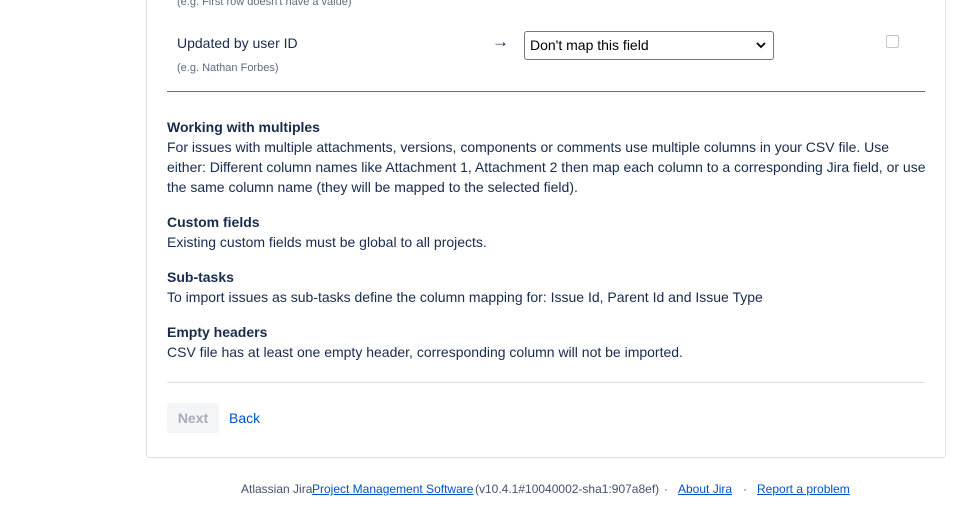 The height and width of the screenshot is (505, 975). I want to click on next-button: Next, so click(193, 418).